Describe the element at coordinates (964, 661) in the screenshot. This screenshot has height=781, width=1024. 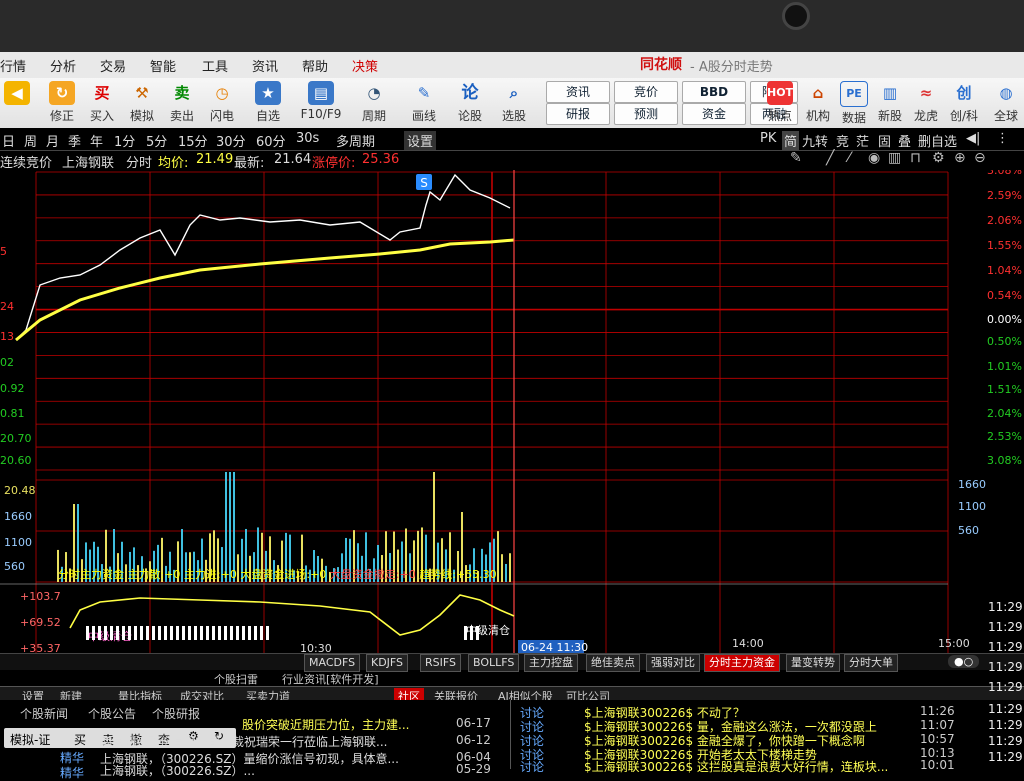
I see `toggle-switch: ●○` at that location.